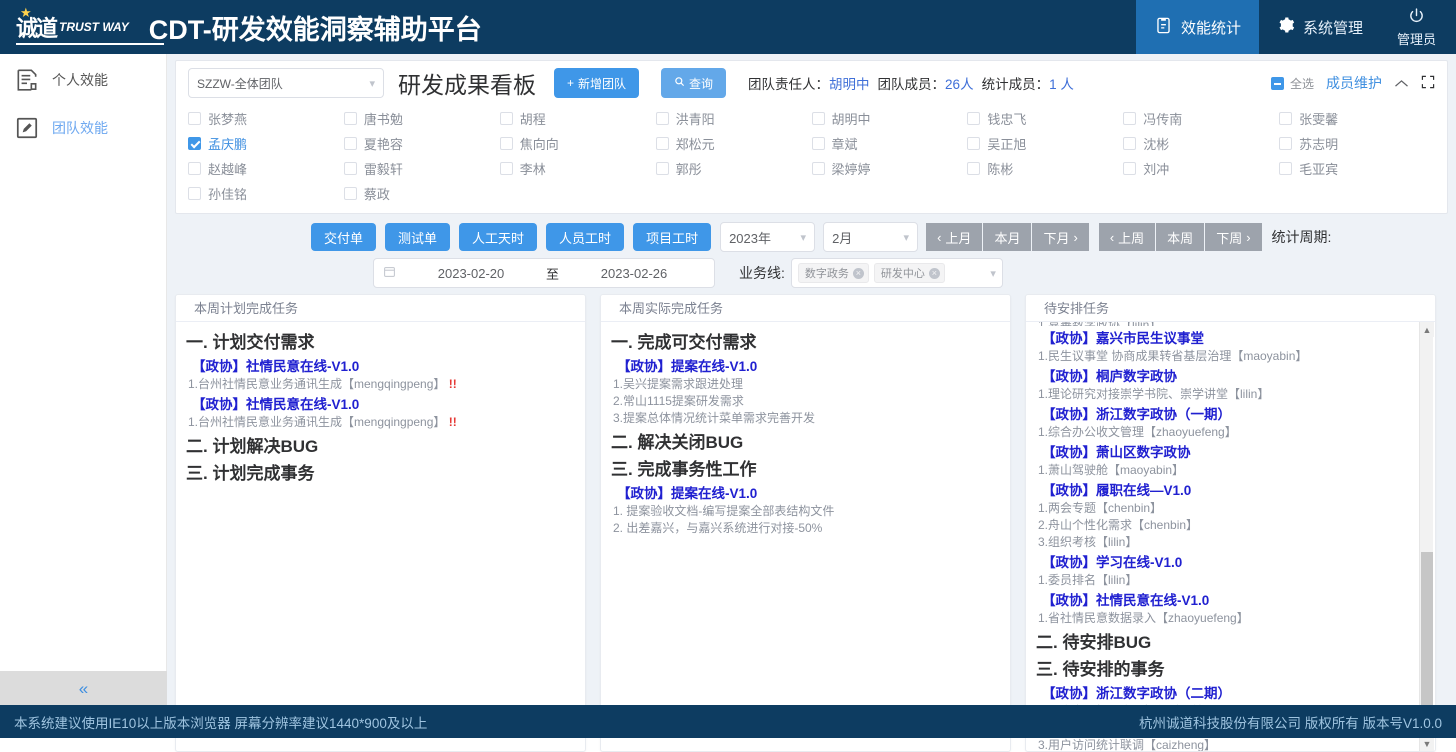 This screenshot has height=752, width=1456. What do you see at coordinates (422, 193) in the screenshot?
I see `member-checkbox: 蔡政` at bounding box center [422, 193].